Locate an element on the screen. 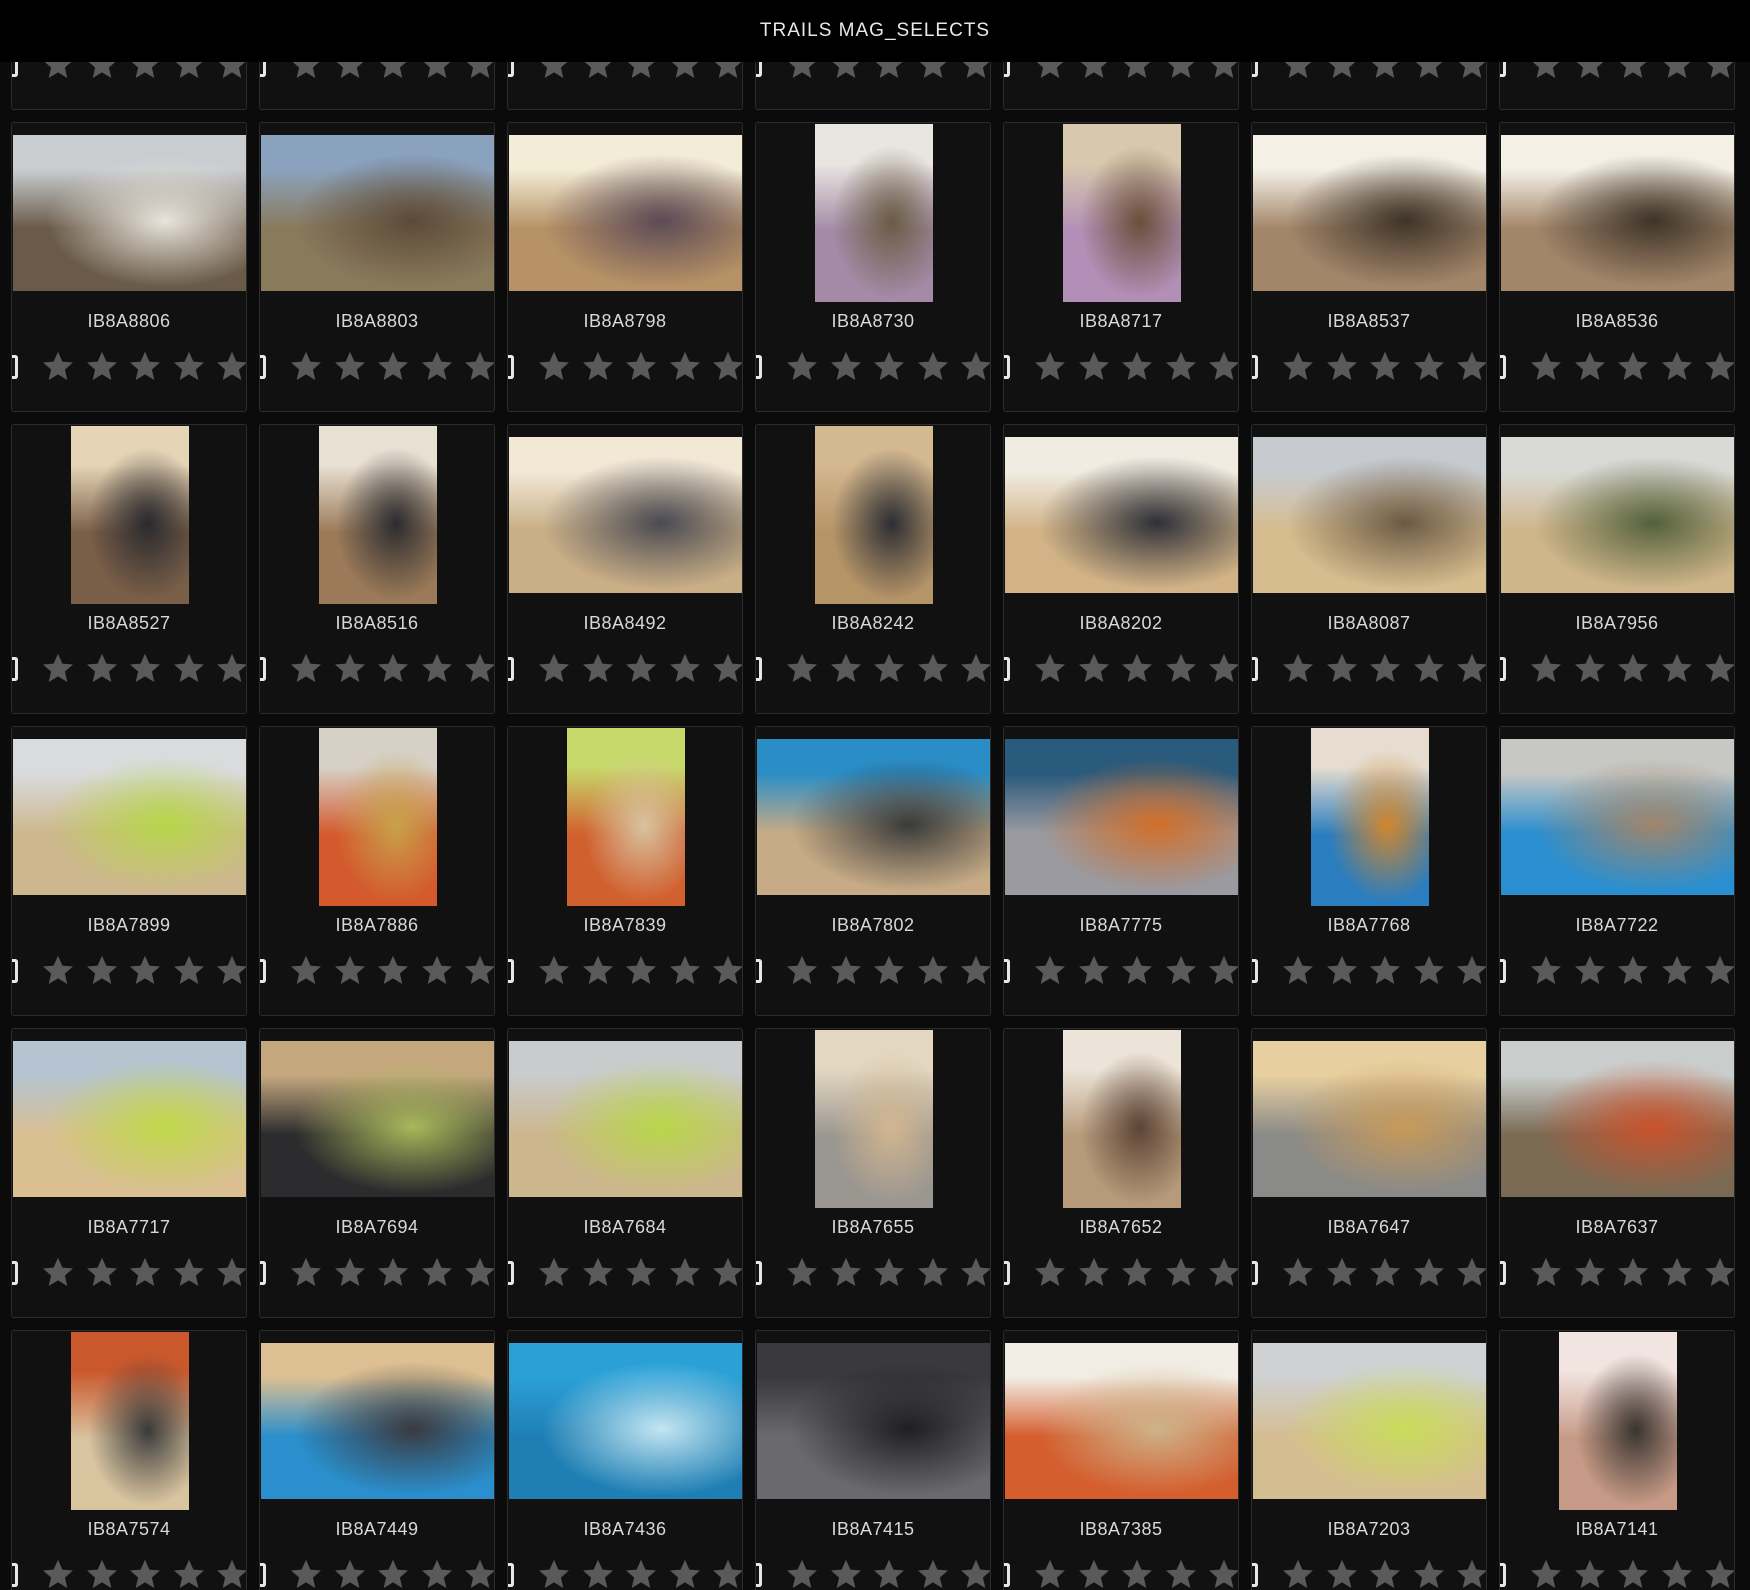  photo-card: IB8A7652 is located at coordinates (1121, 1173).